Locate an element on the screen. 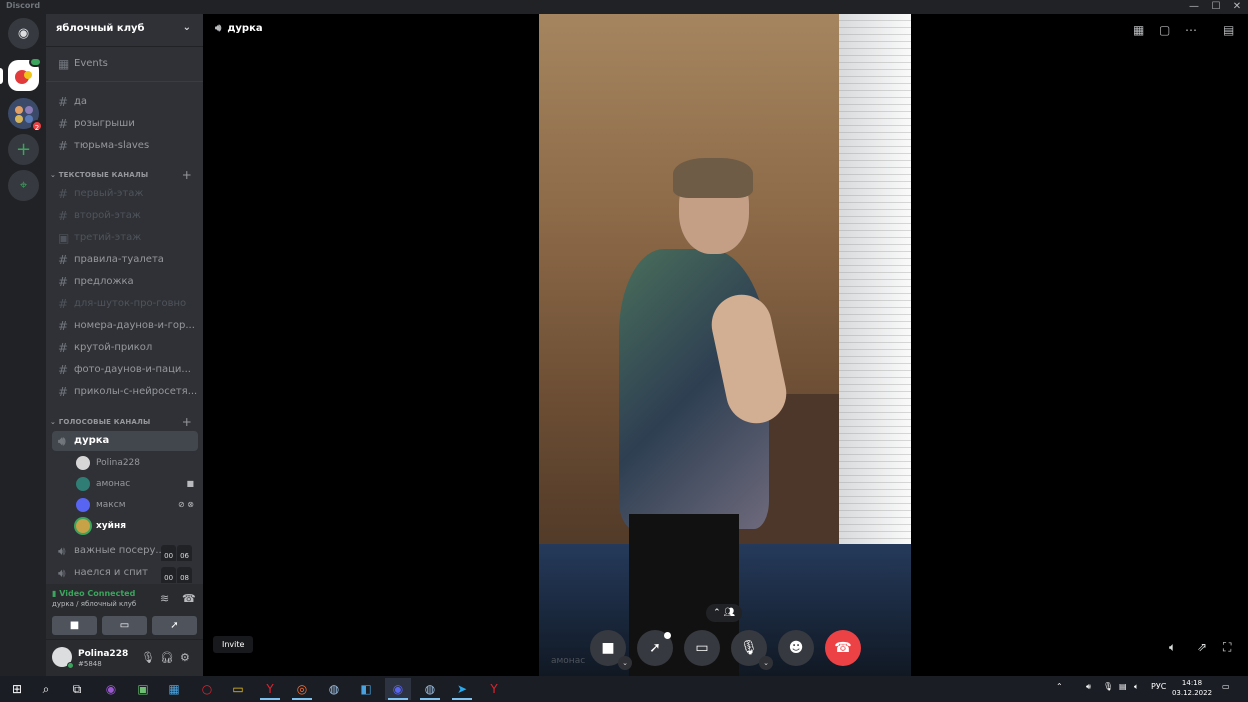  fullscreen-icon: ⛶ is located at coordinates (1227, 647).